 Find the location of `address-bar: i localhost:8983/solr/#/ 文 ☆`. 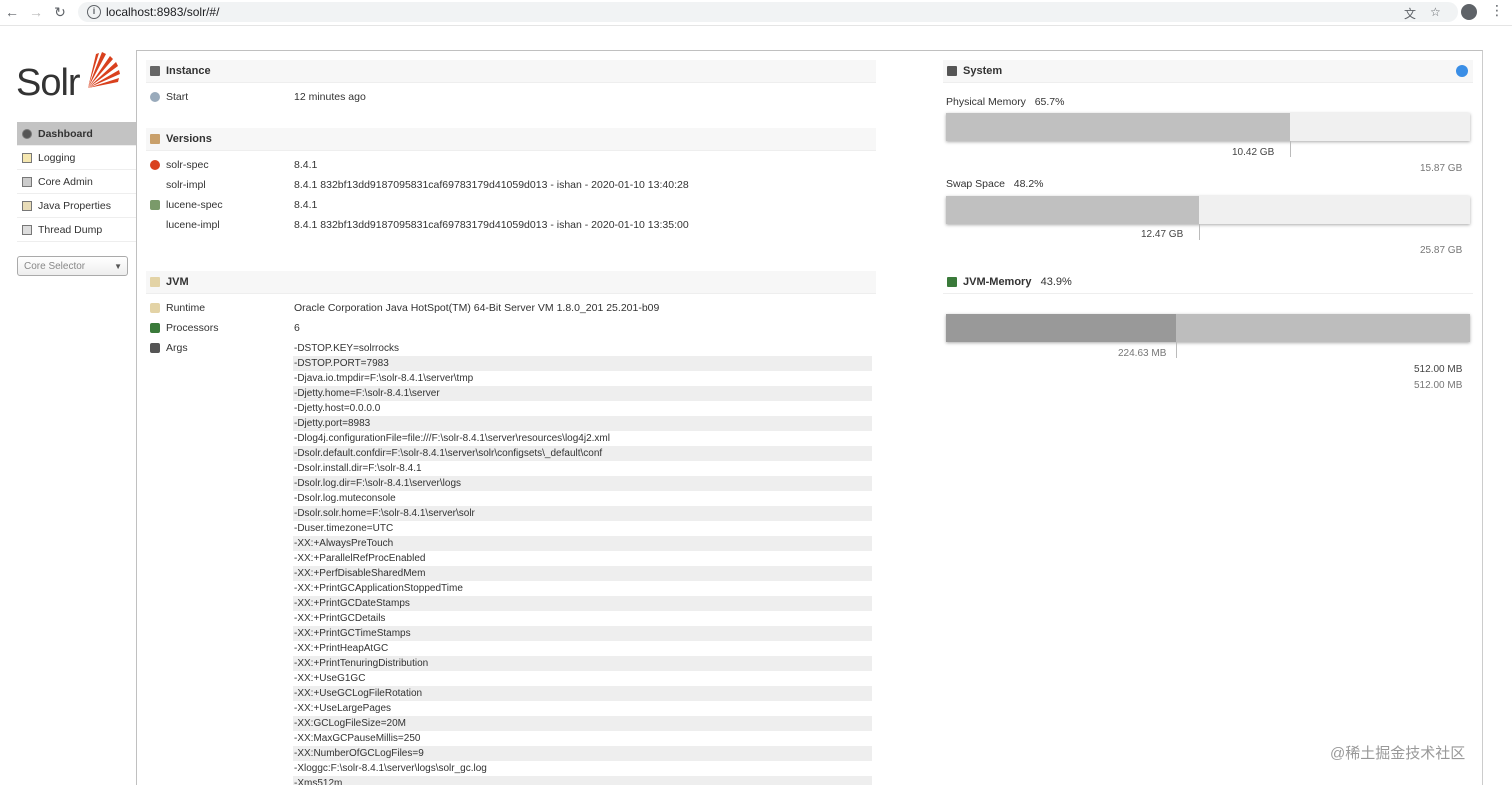

address-bar: i localhost:8983/solr/#/ 文 ☆ is located at coordinates (768, 12).